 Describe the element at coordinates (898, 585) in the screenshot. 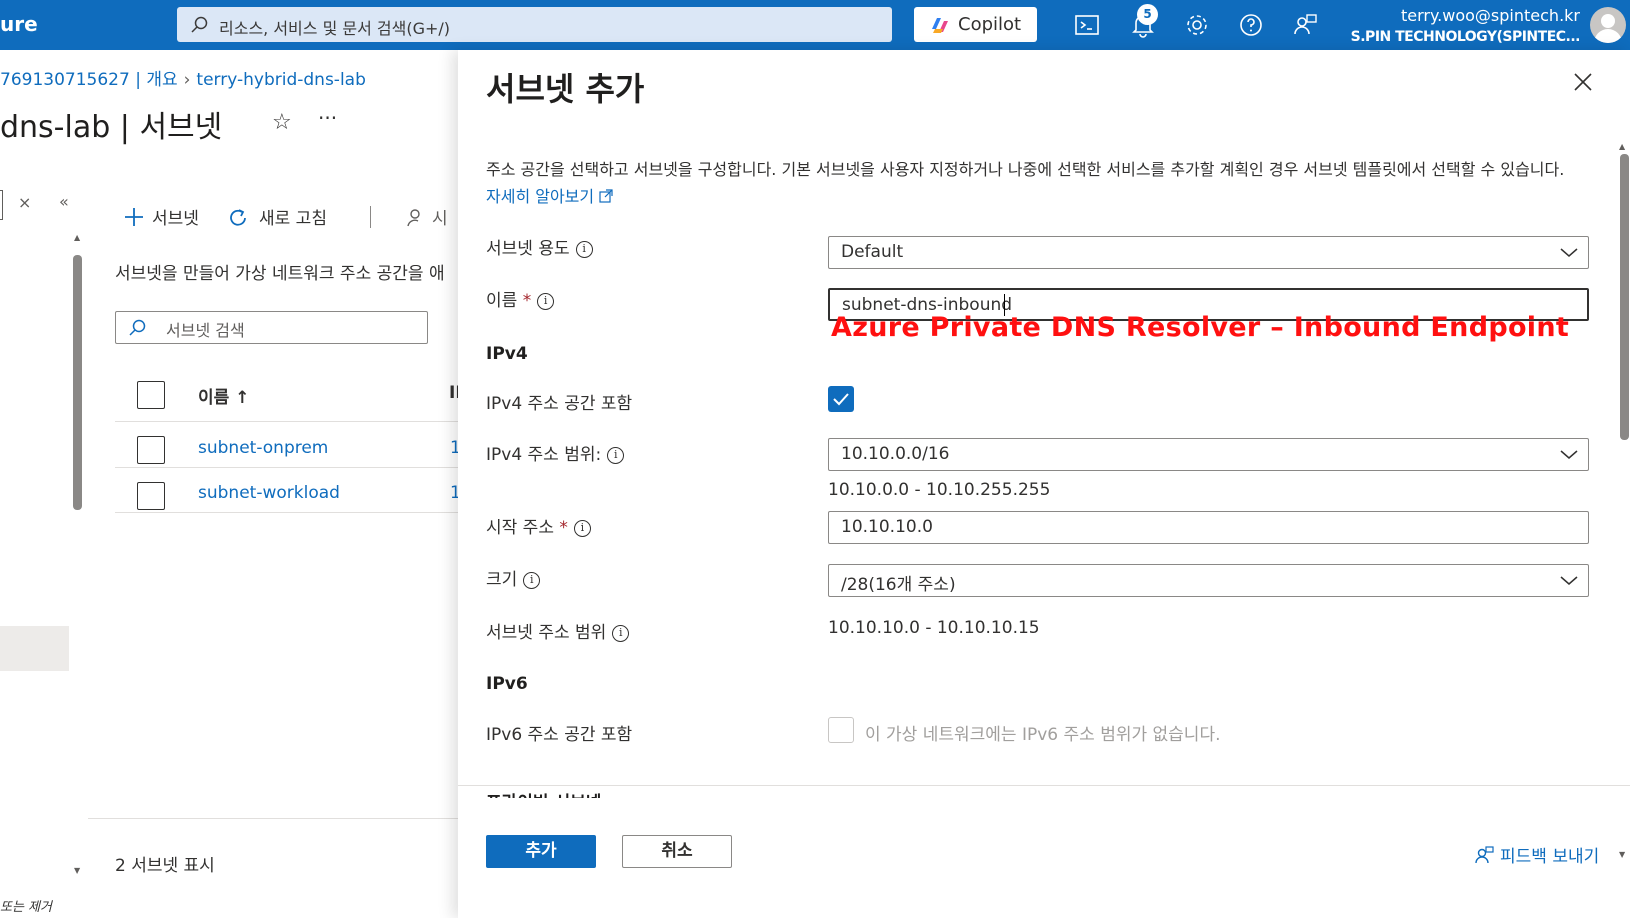

I see `size-value: /28(16개 주소)` at that location.